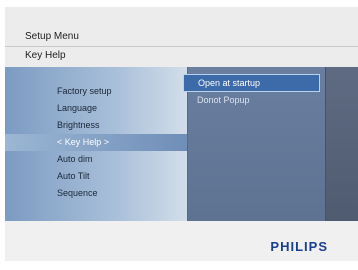 The width and height of the screenshot is (358, 270). What do you see at coordinates (229, 83) in the screenshot?
I see `option-label: Open at startup` at bounding box center [229, 83].